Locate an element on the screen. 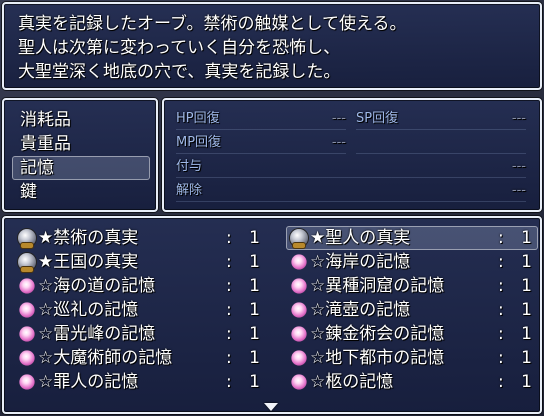 The height and width of the screenshot is (416, 544). item-name: ☆大魔術師の記憶 is located at coordinates (105, 358).